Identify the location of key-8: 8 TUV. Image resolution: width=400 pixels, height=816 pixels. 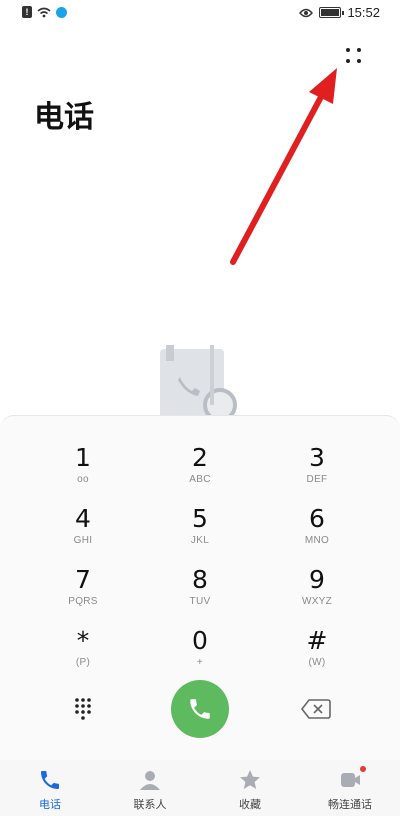
(200, 595).